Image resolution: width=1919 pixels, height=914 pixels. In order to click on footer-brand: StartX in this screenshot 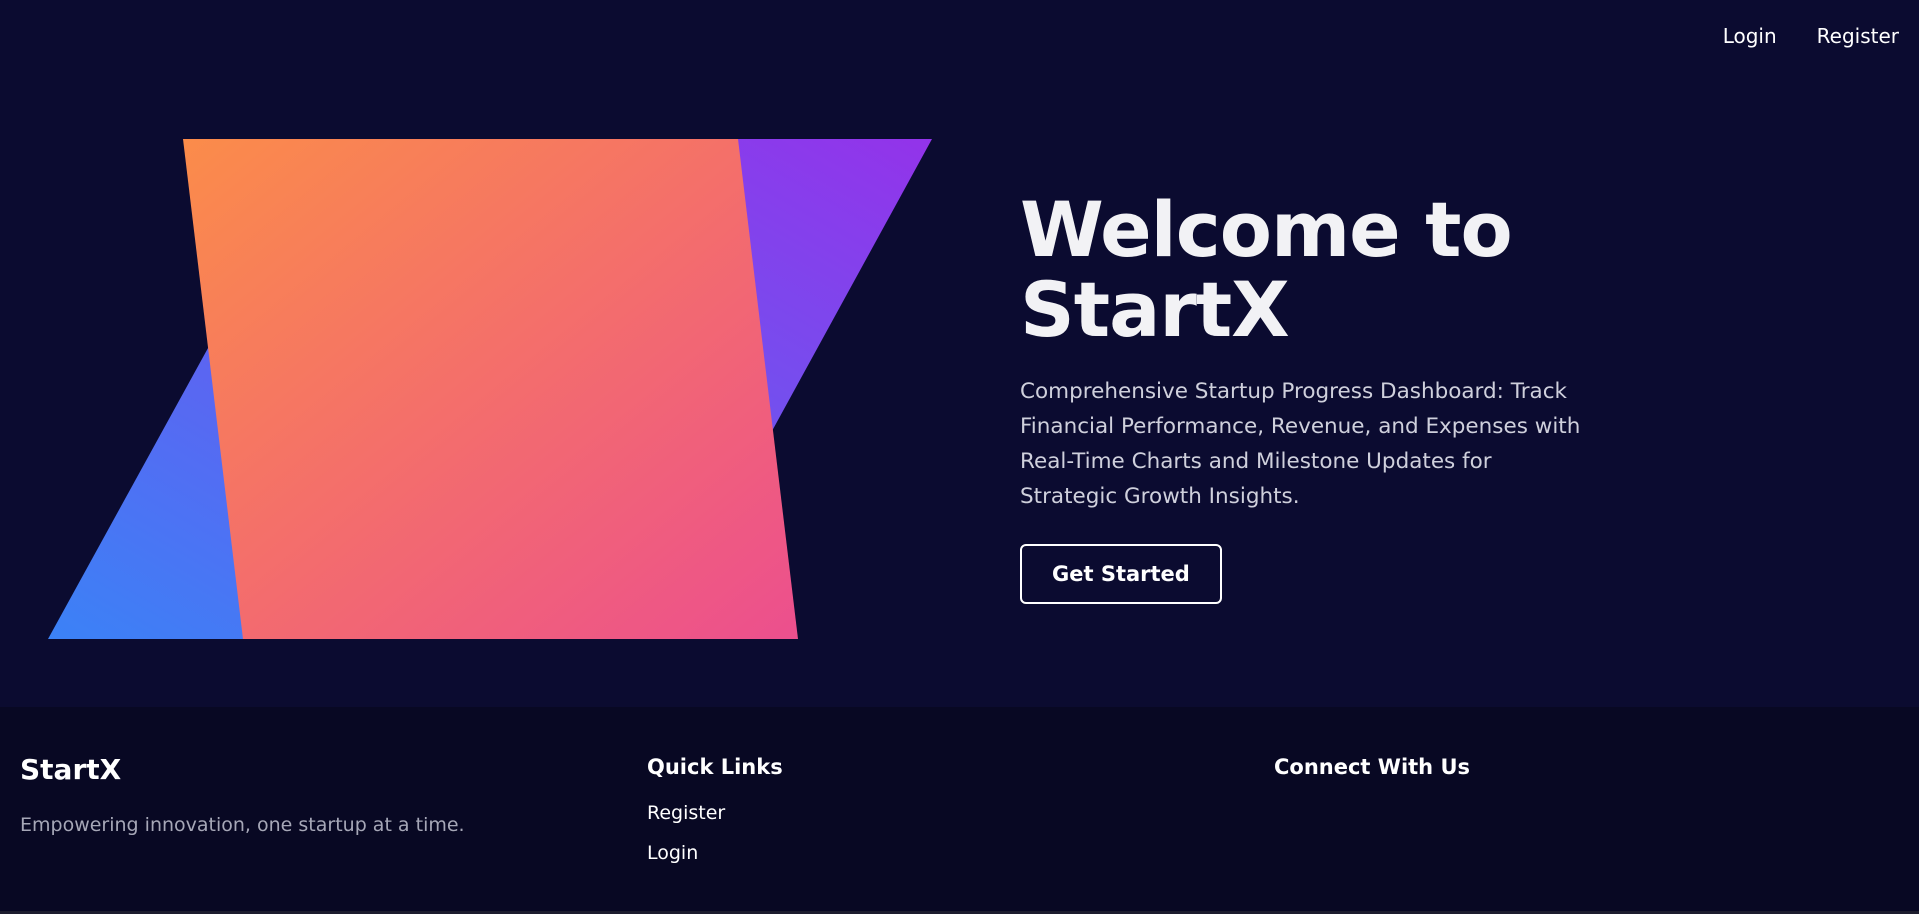, I will do `click(71, 769)`.